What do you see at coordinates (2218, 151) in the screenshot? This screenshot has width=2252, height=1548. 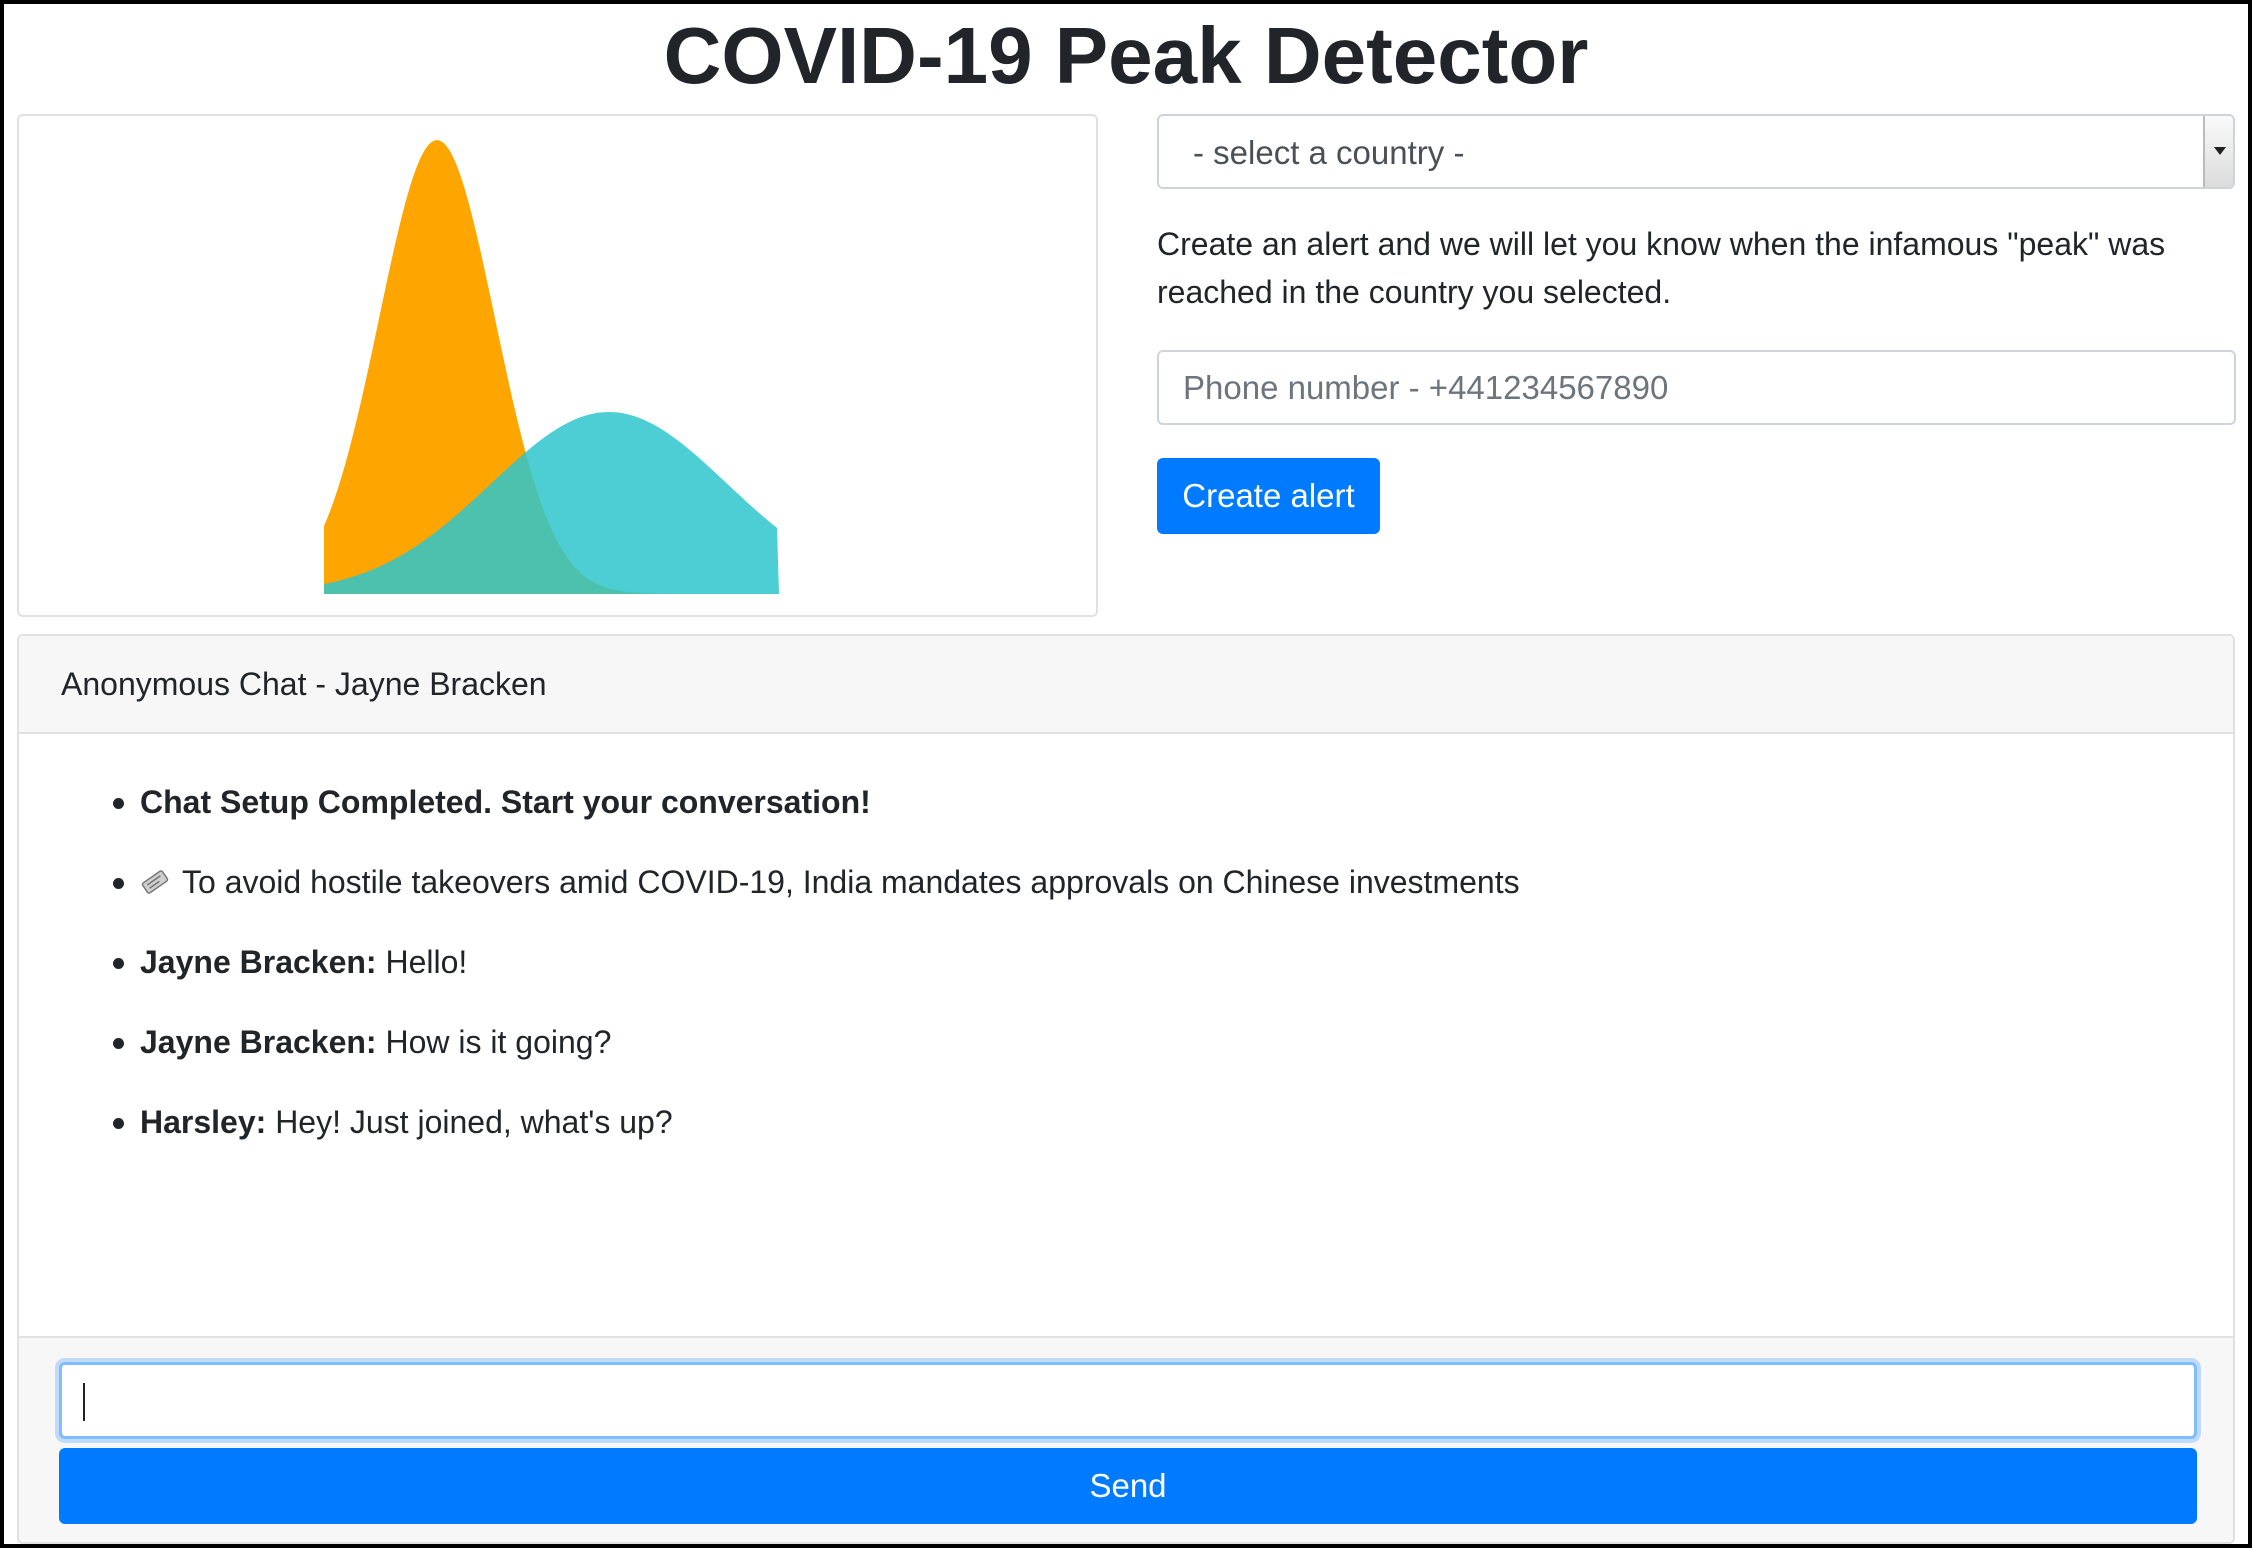 I see `chevron-down-icon` at bounding box center [2218, 151].